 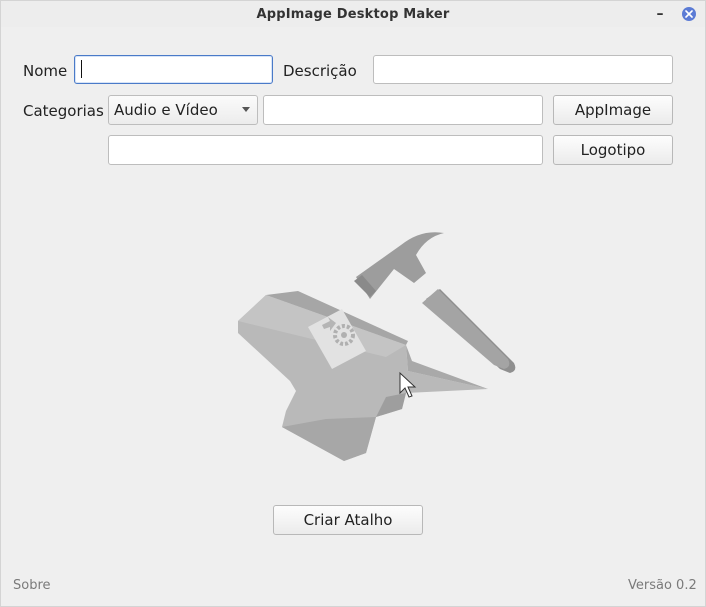 I want to click on close-button, so click(x=689, y=14).